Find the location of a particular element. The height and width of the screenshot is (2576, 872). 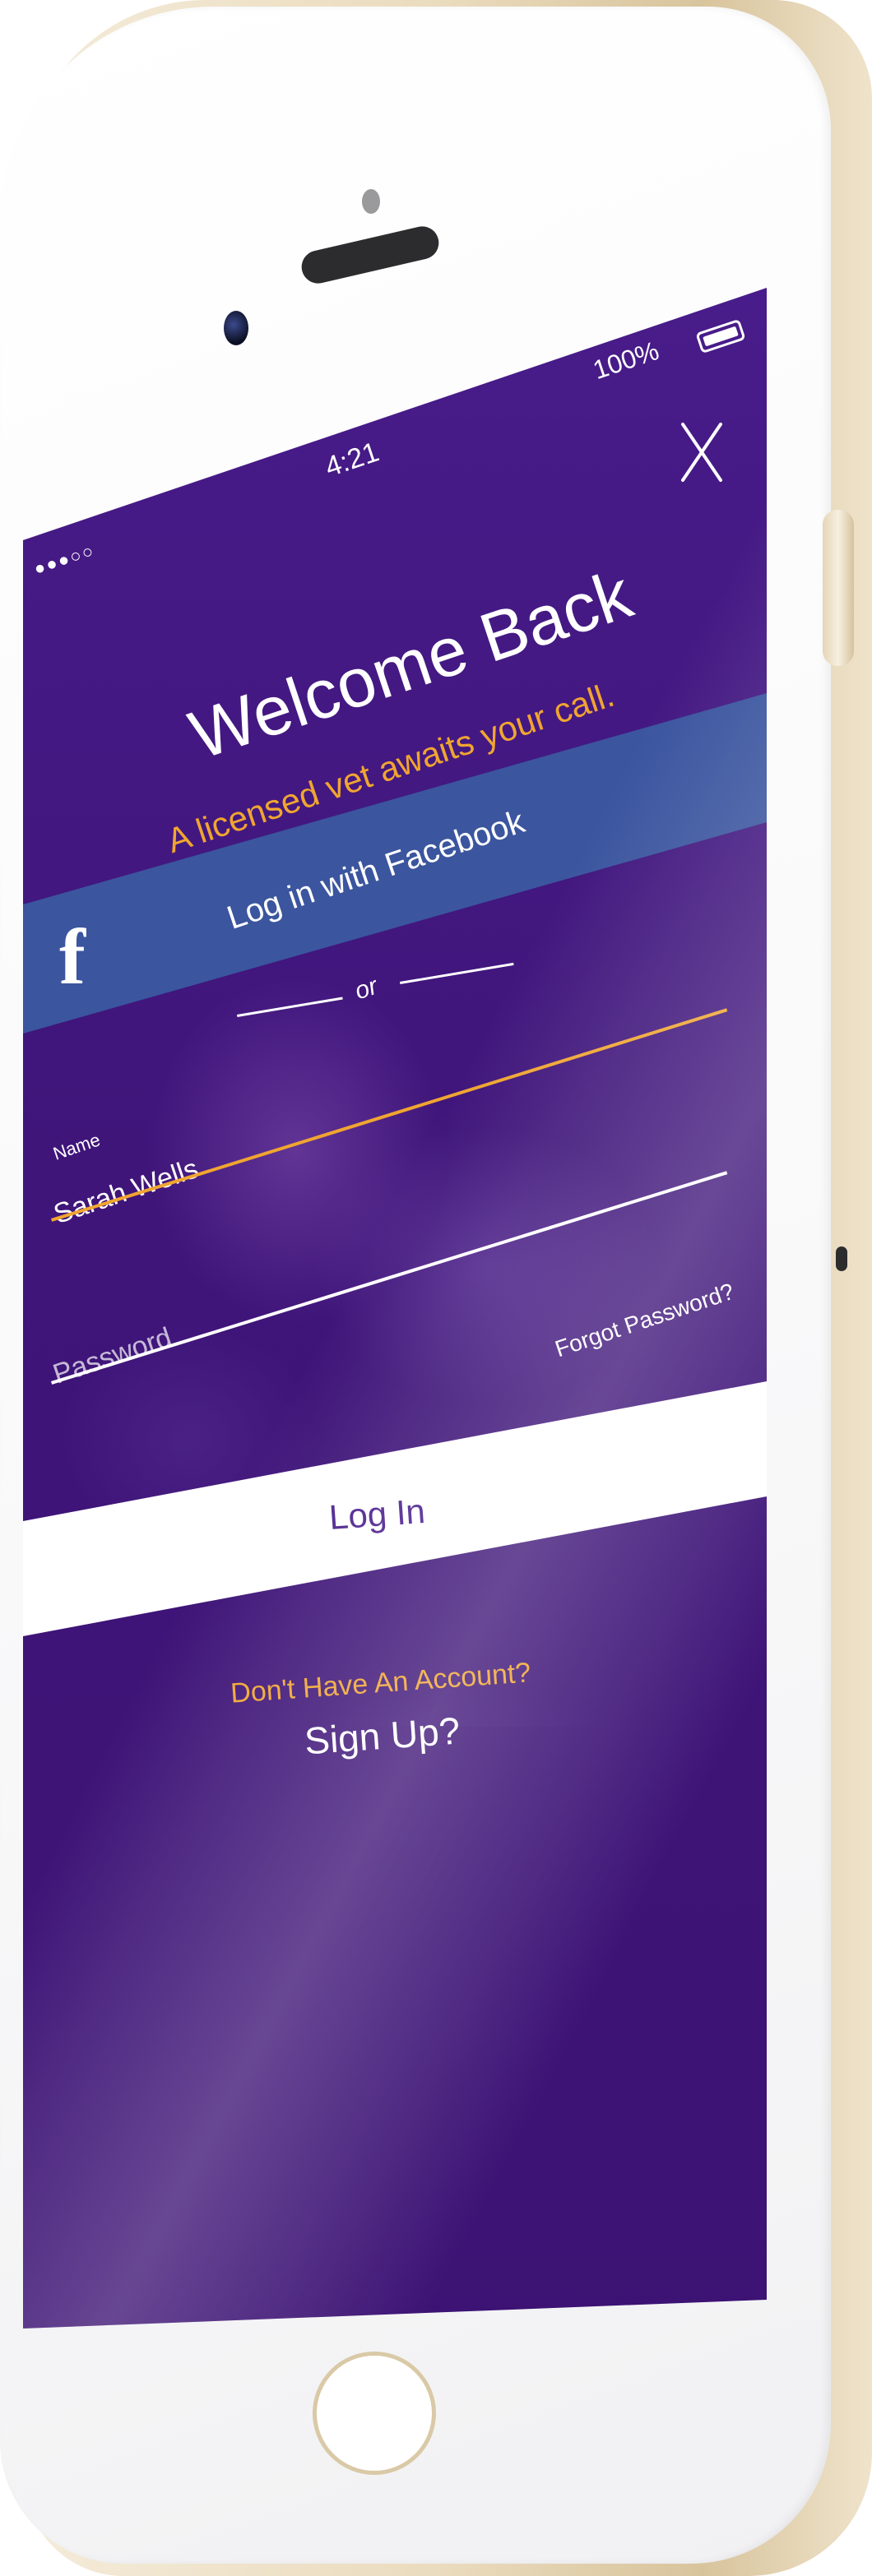

status-time: 4:21 is located at coordinates (352, 459).